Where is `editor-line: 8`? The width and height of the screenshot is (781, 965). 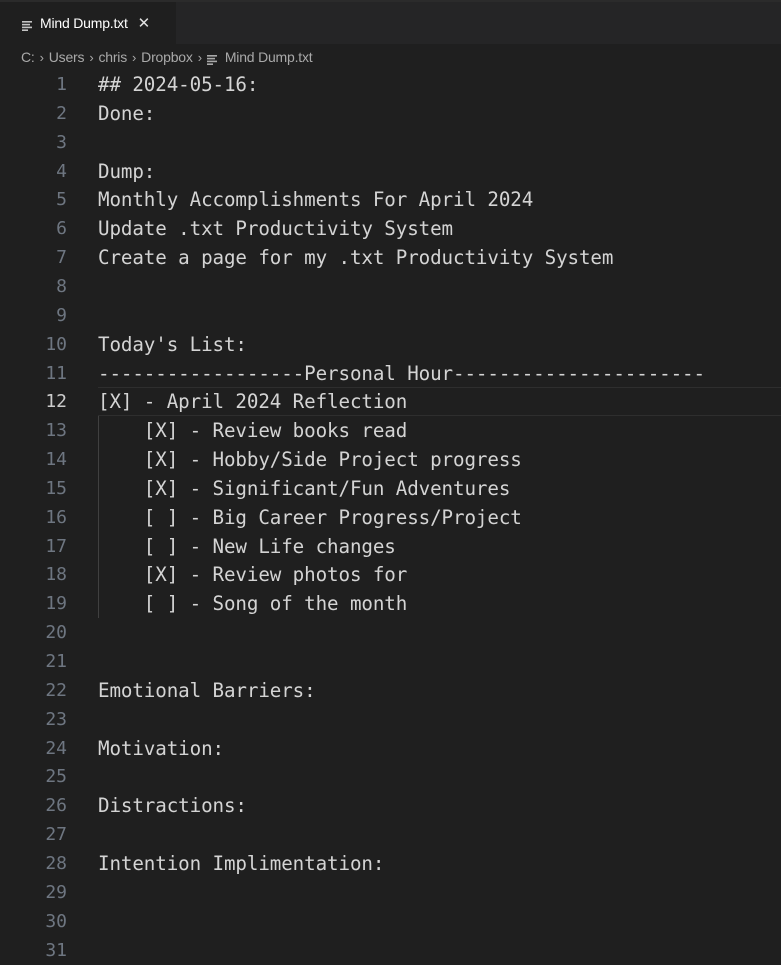 editor-line: 8 is located at coordinates (390, 286).